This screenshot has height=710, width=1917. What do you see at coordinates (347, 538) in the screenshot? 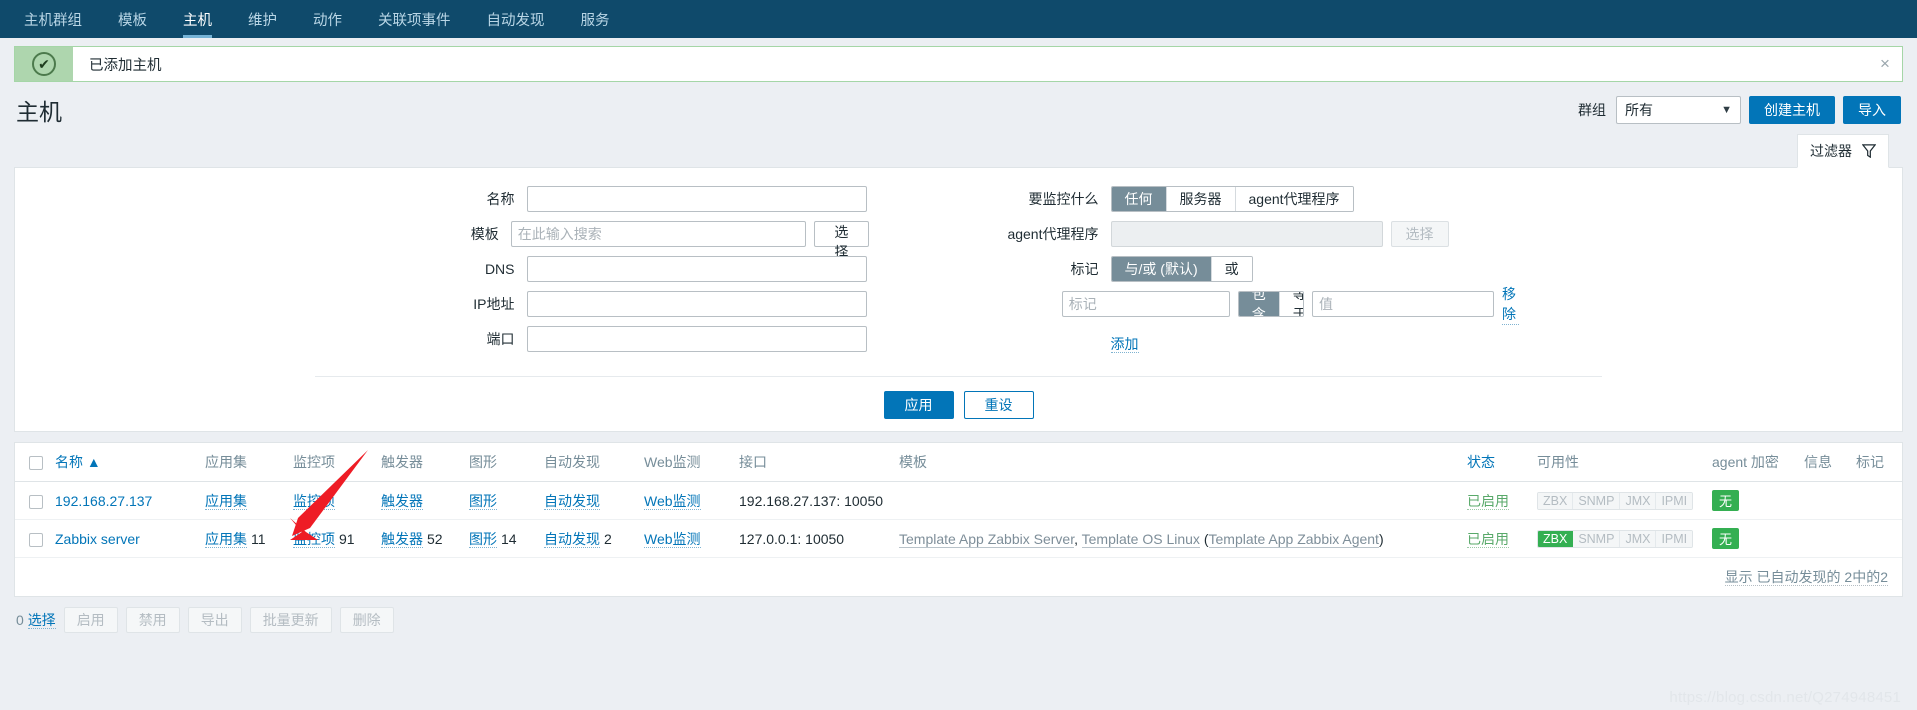
I see `items-count: 91` at bounding box center [347, 538].